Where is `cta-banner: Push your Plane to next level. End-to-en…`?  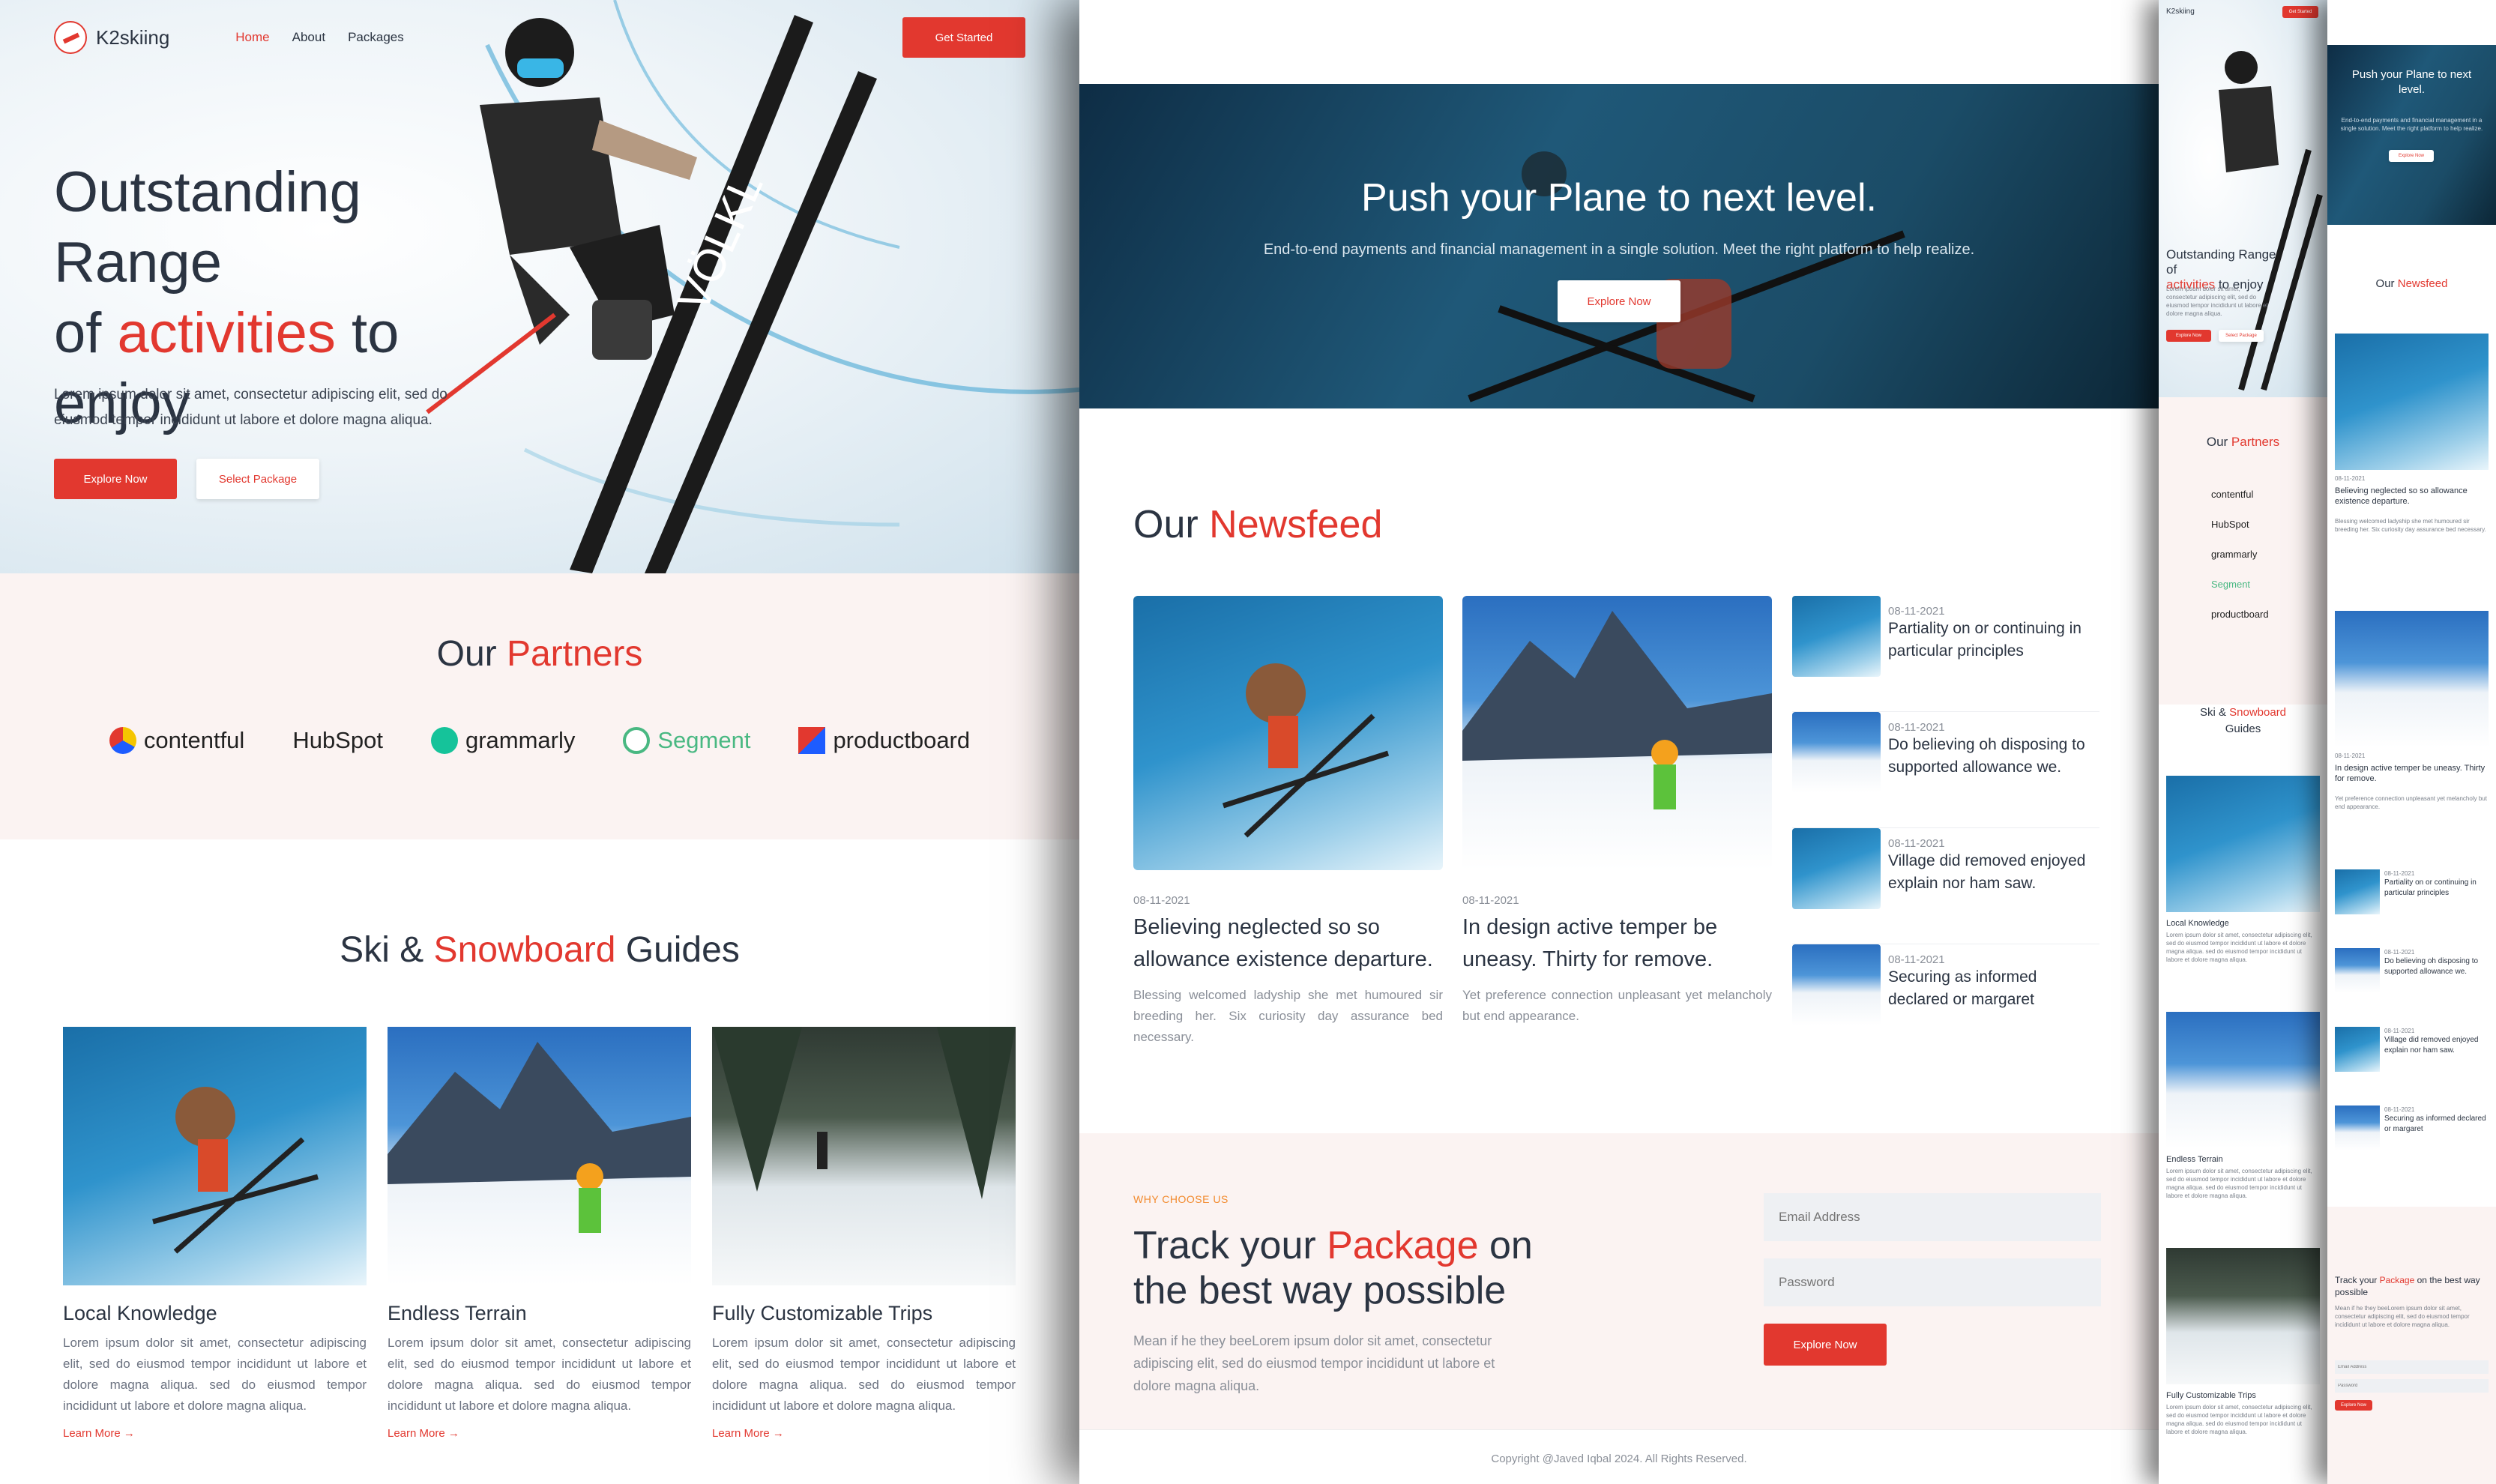
cta-banner: Push your Plane to next level. End-to-en… is located at coordinates (1619, 246).